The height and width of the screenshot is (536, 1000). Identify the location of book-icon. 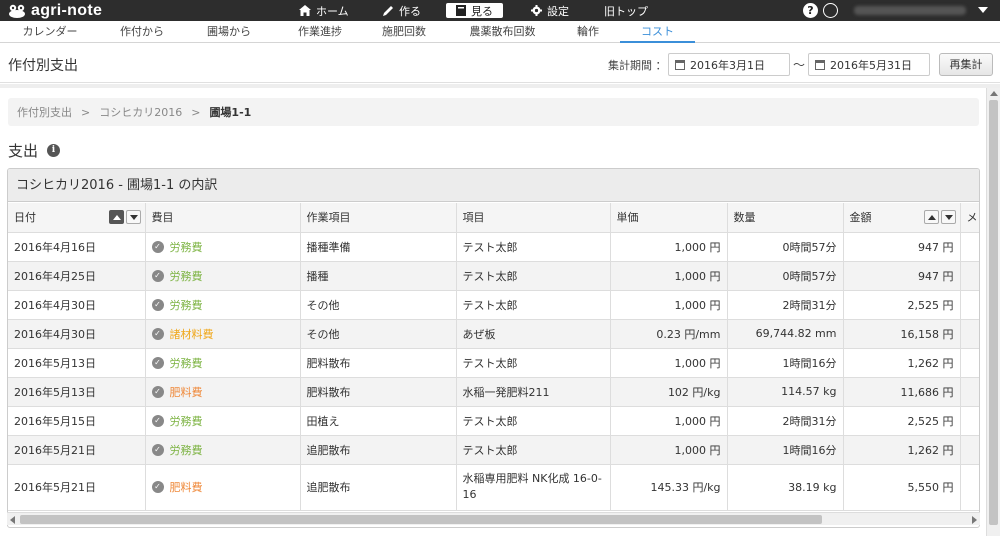
(461, 10).